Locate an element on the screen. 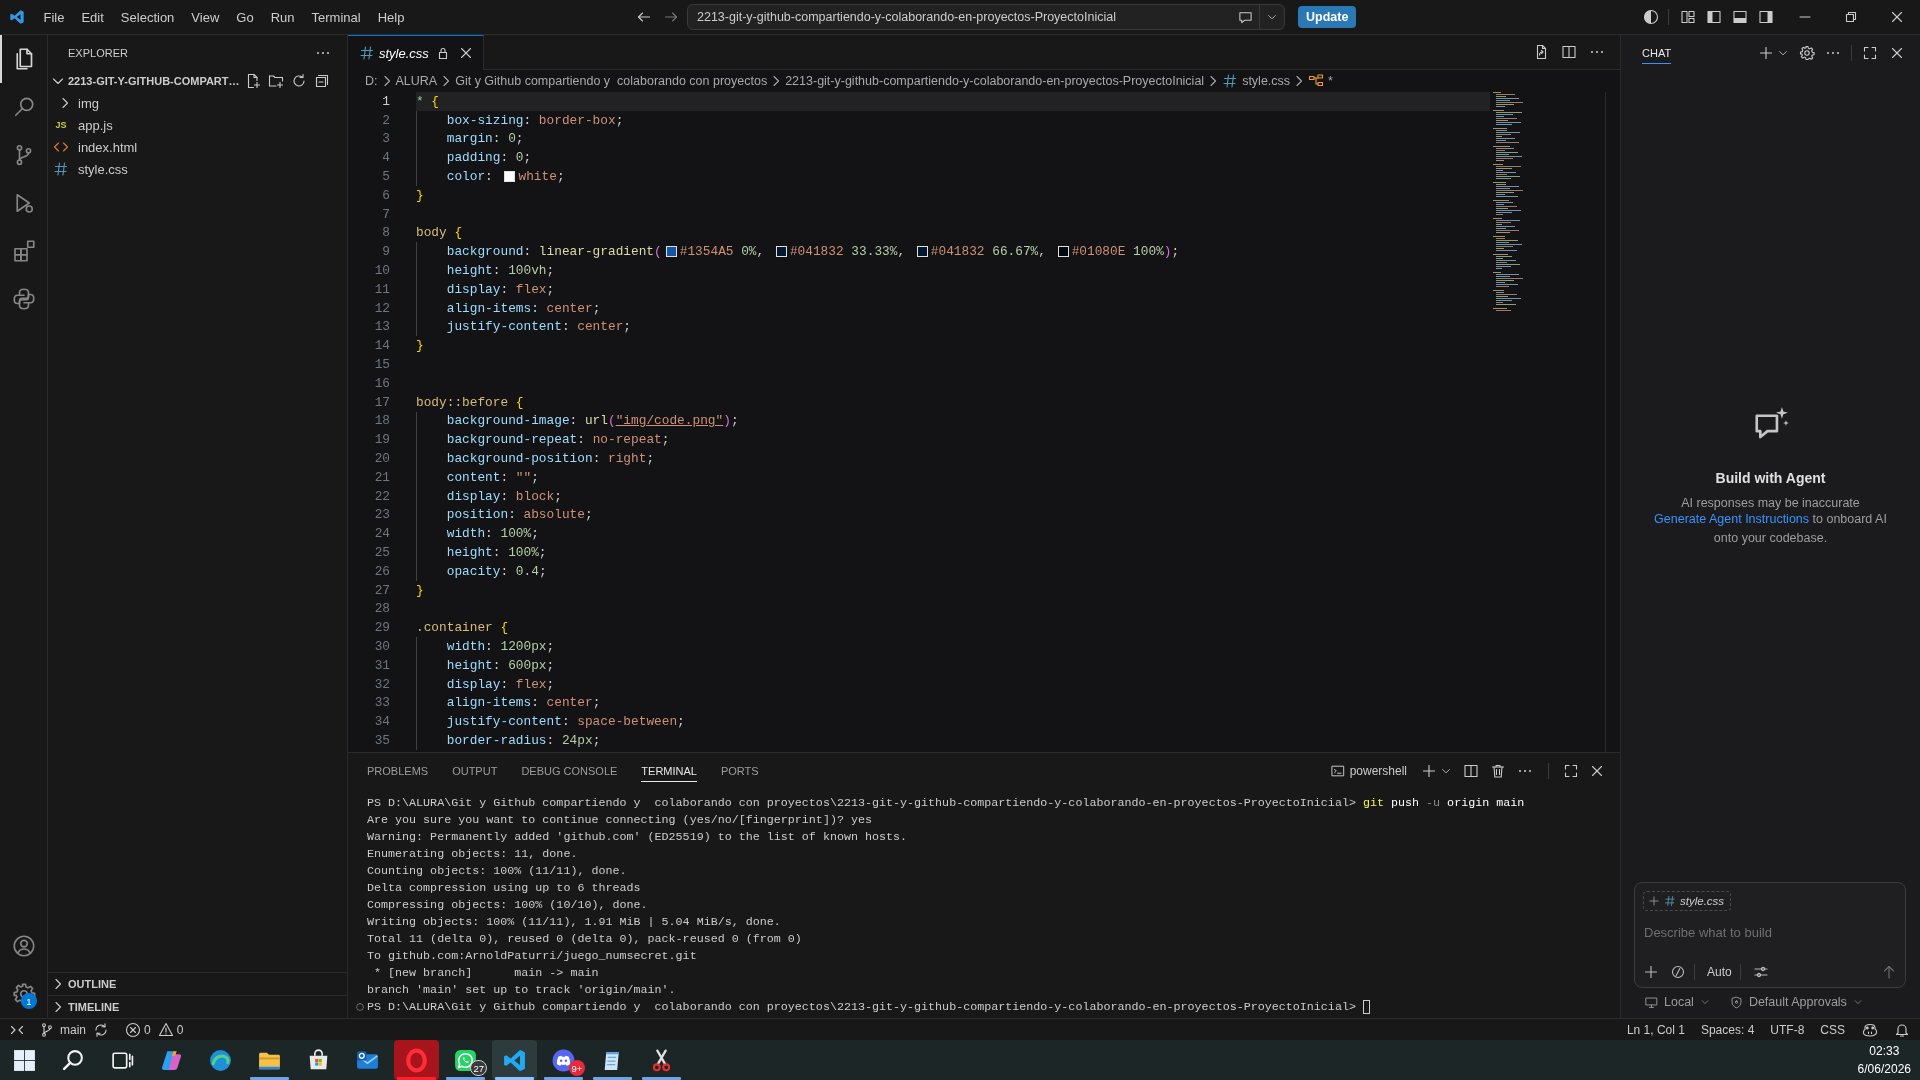 Image resolution: width=1920 pixels, height=1080 pixels. menu-item: Edit is located at coordinates (92, 17).